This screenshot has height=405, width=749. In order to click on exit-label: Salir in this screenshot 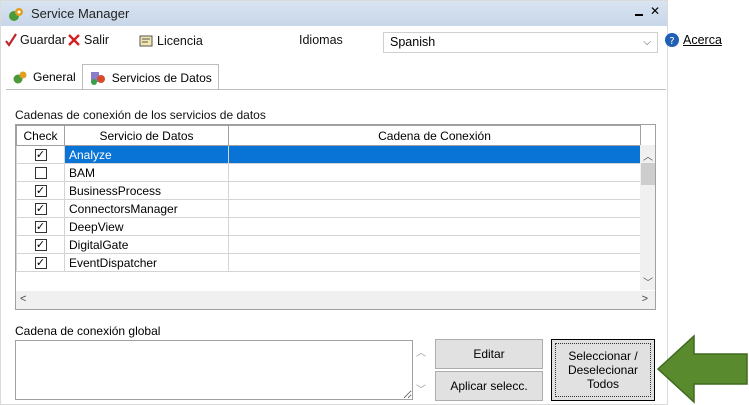, I will do `click(97, 40)`.